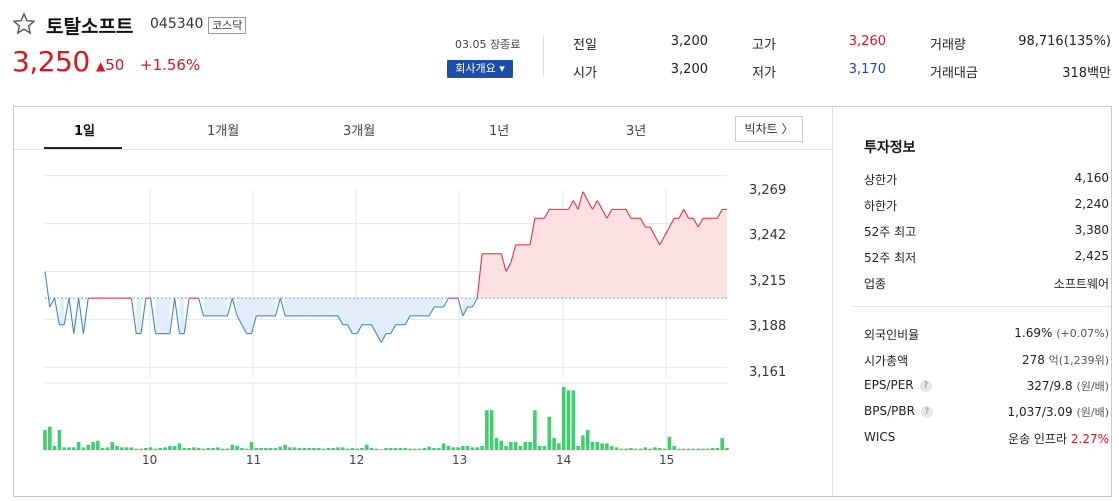 Image resolution: width=1119 pixels, height=501 pixels. What do you see at coordinates (602, 245) in the screenshot?
I see `area-above-baseline` at bounding box center [602, 245].